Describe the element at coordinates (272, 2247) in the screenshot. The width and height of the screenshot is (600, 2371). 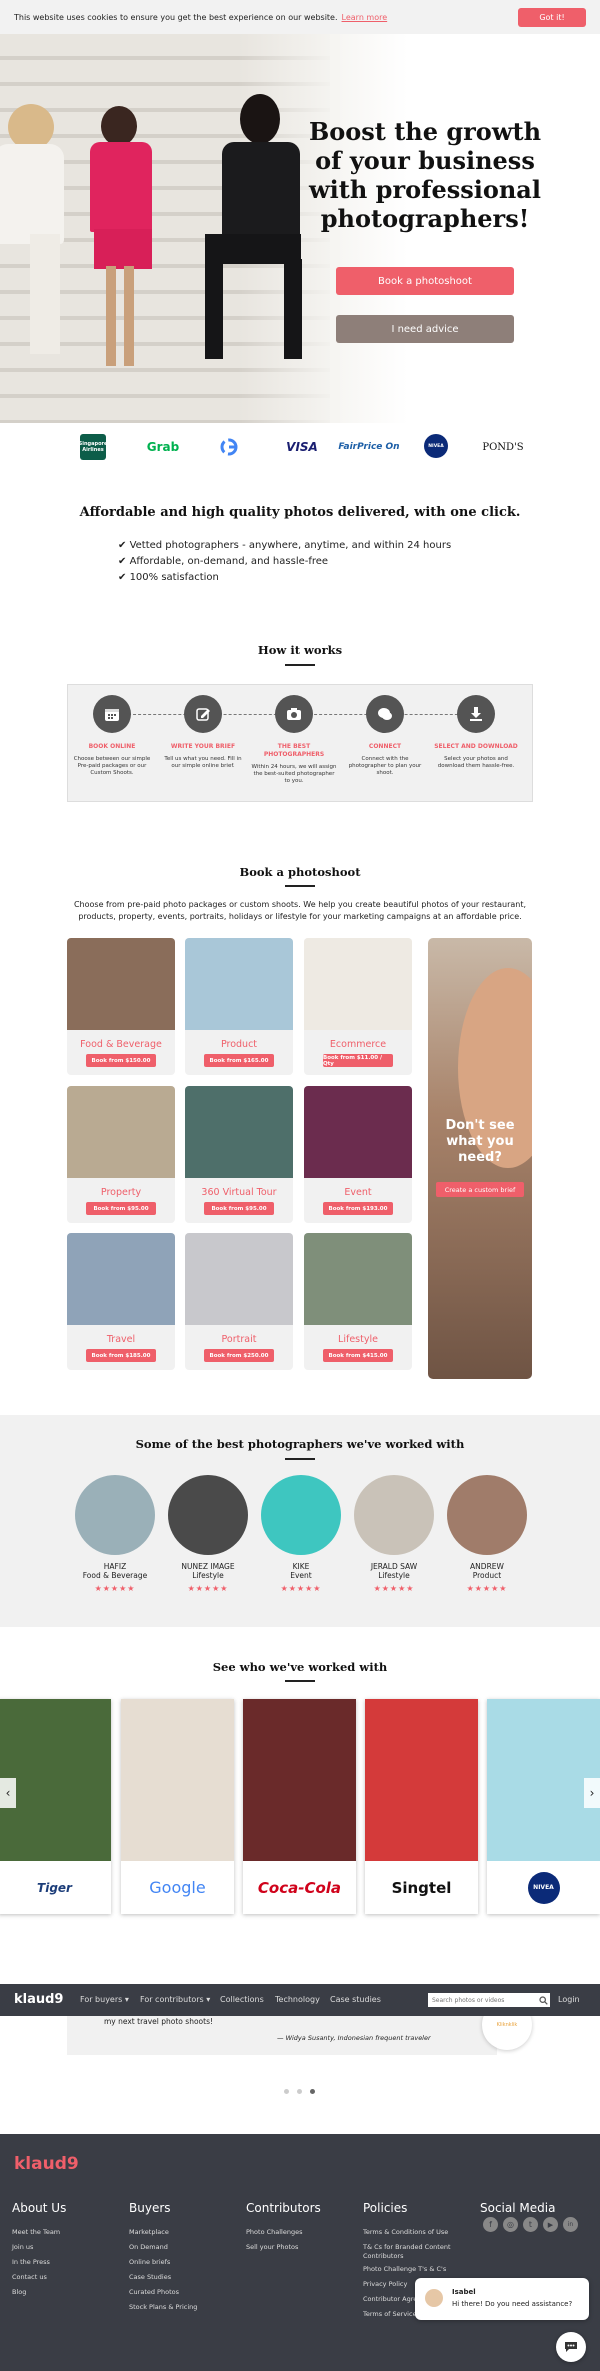
I see `footer-link: Sell your Photos` at that location.